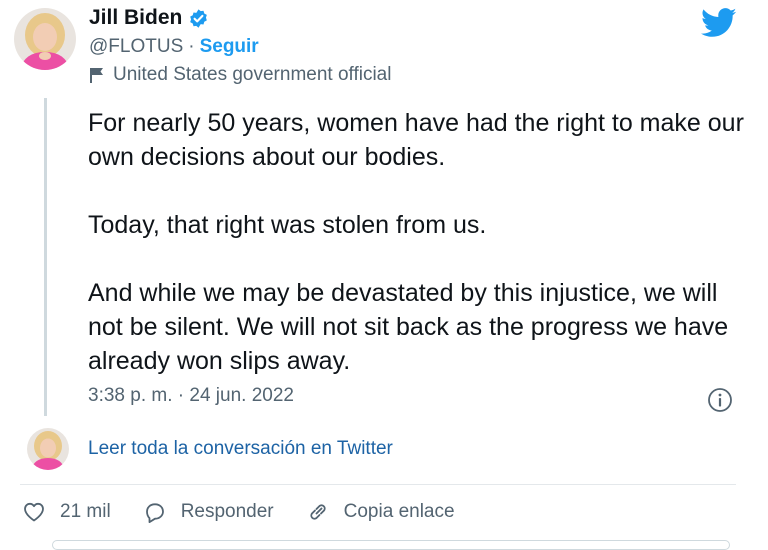  I want to click on bottom-button-edge, so click(391, 545).